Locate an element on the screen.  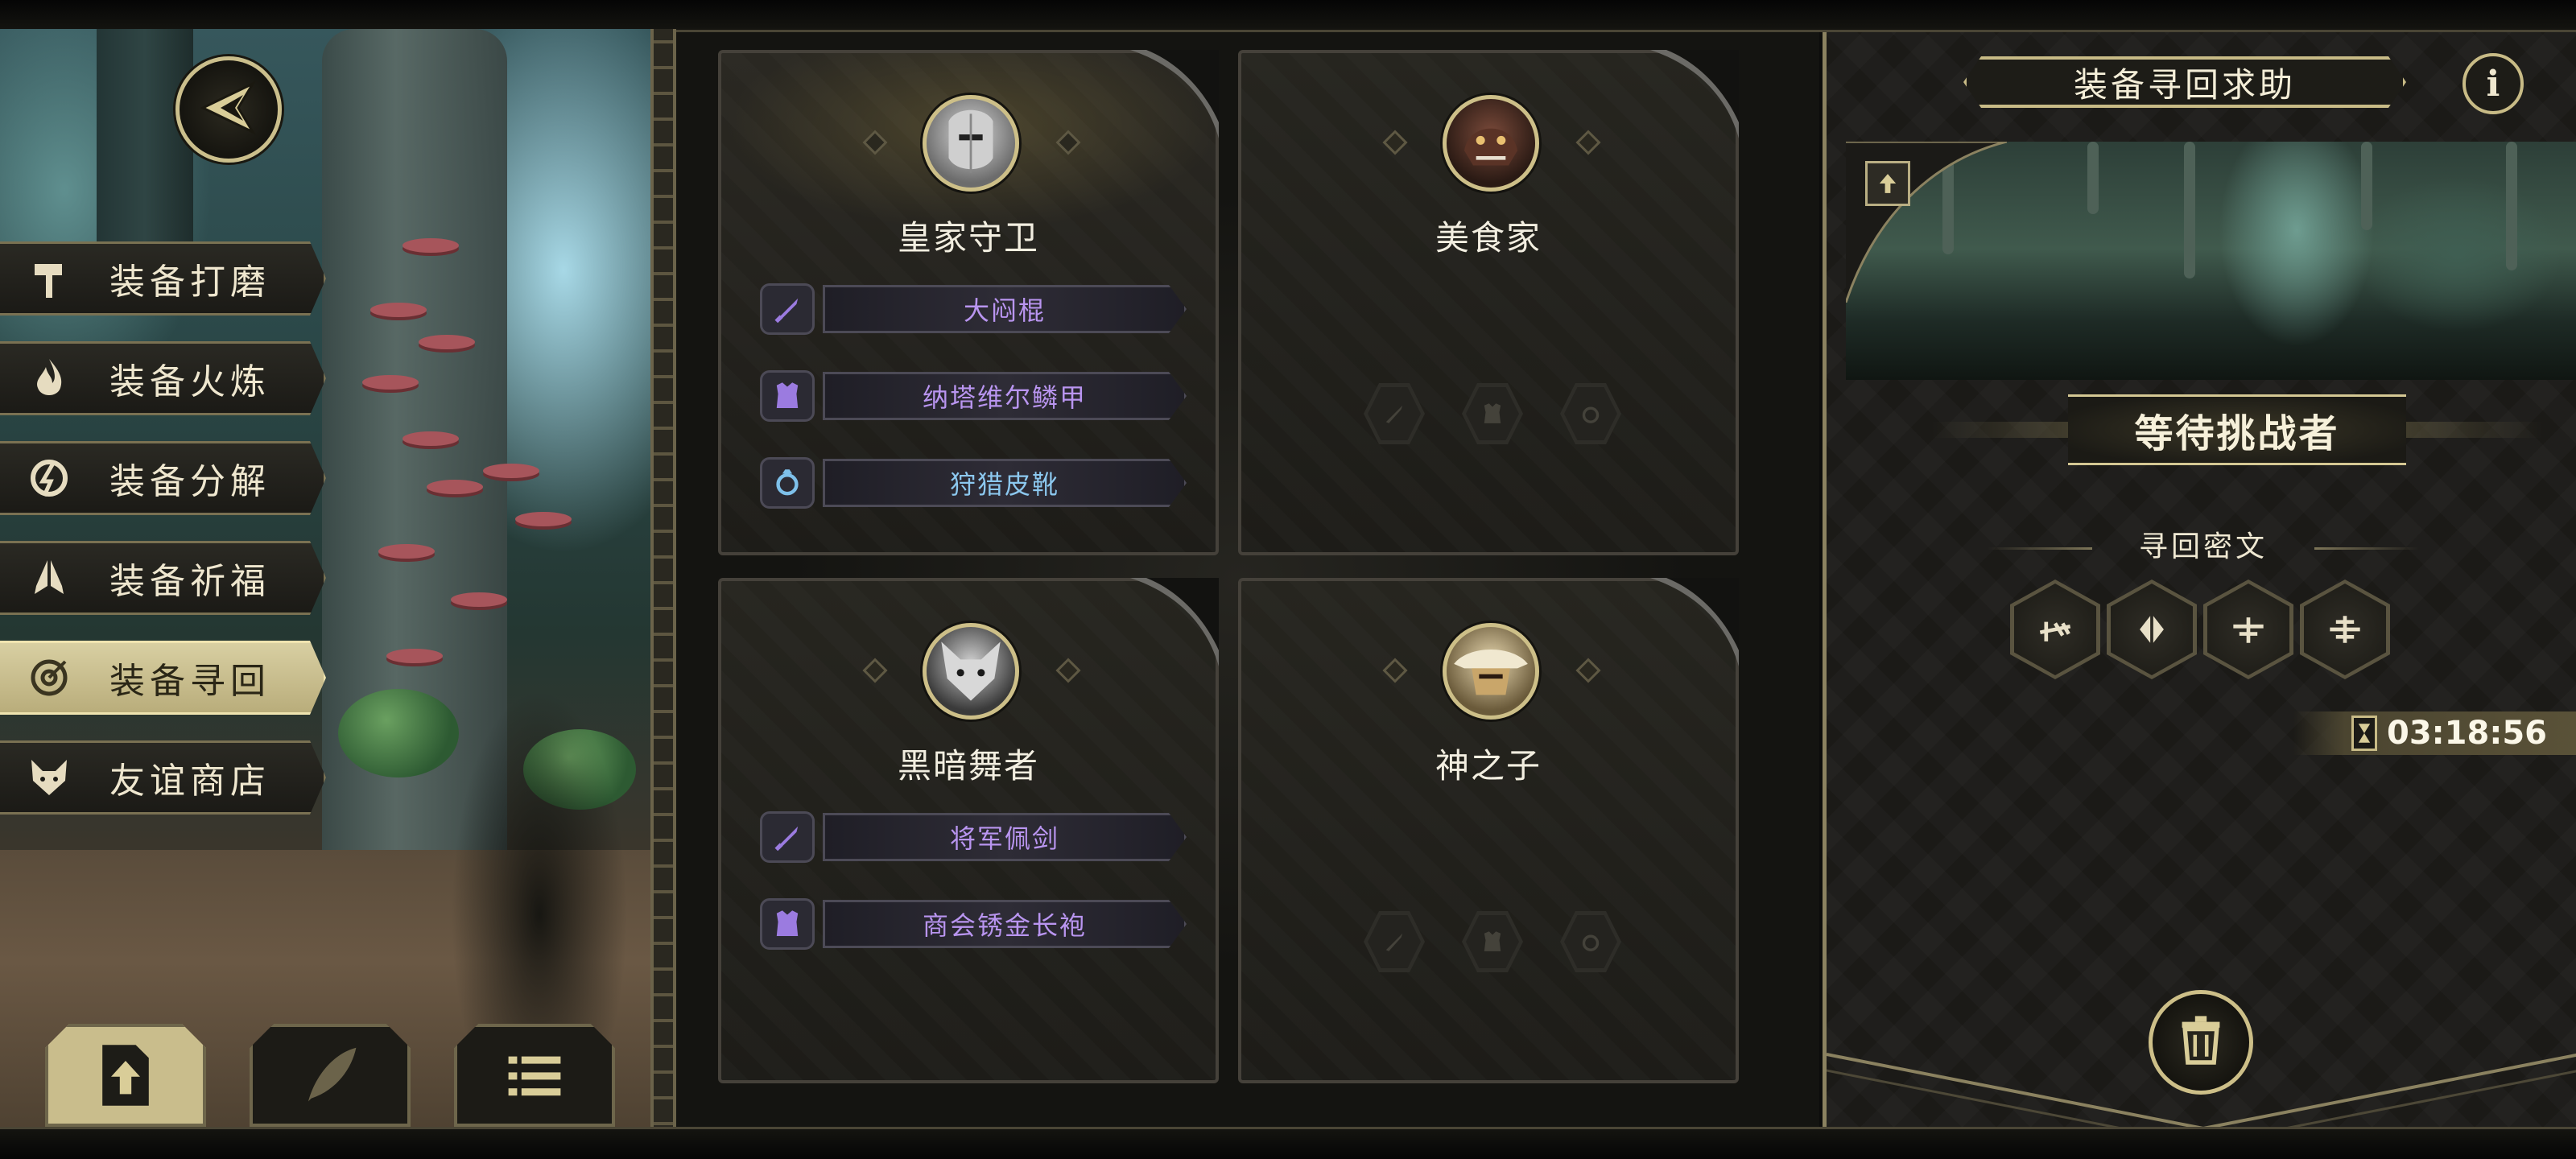
menu-item-shop: 友谊商店 is located at coordinates (163, 777).